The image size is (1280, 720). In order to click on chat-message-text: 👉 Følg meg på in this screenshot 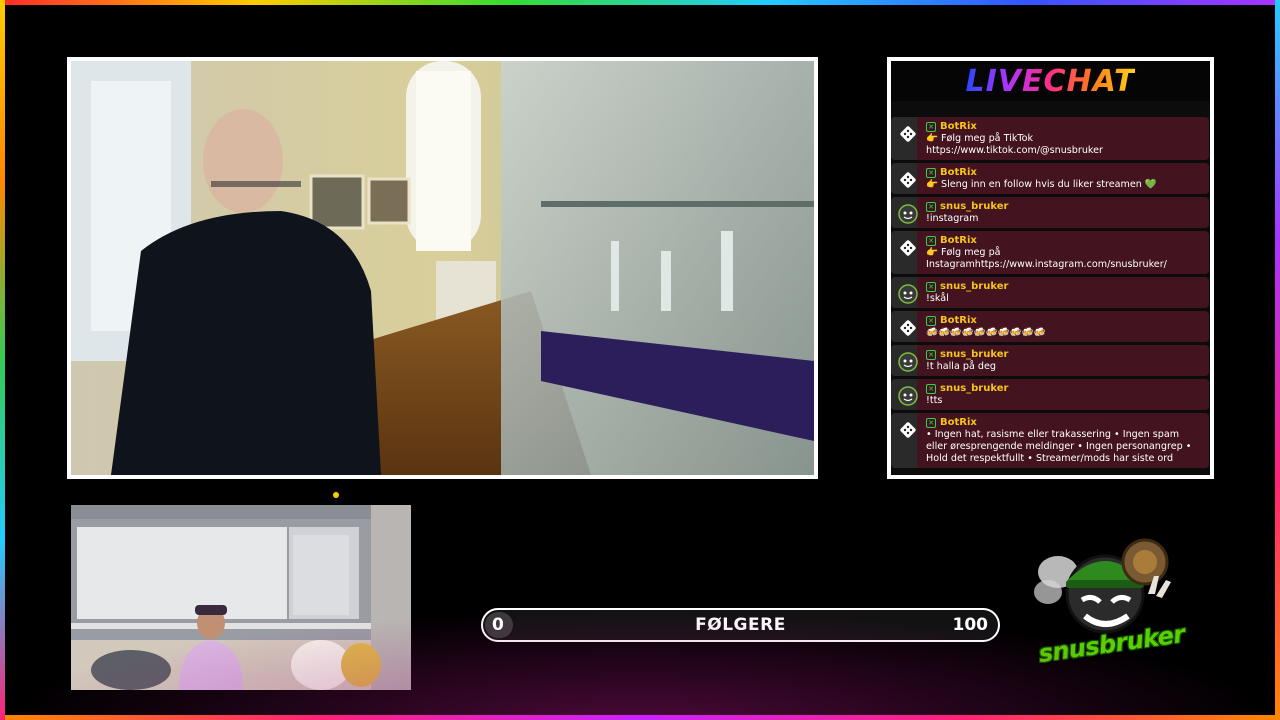, I will do `click(963, 252)`.